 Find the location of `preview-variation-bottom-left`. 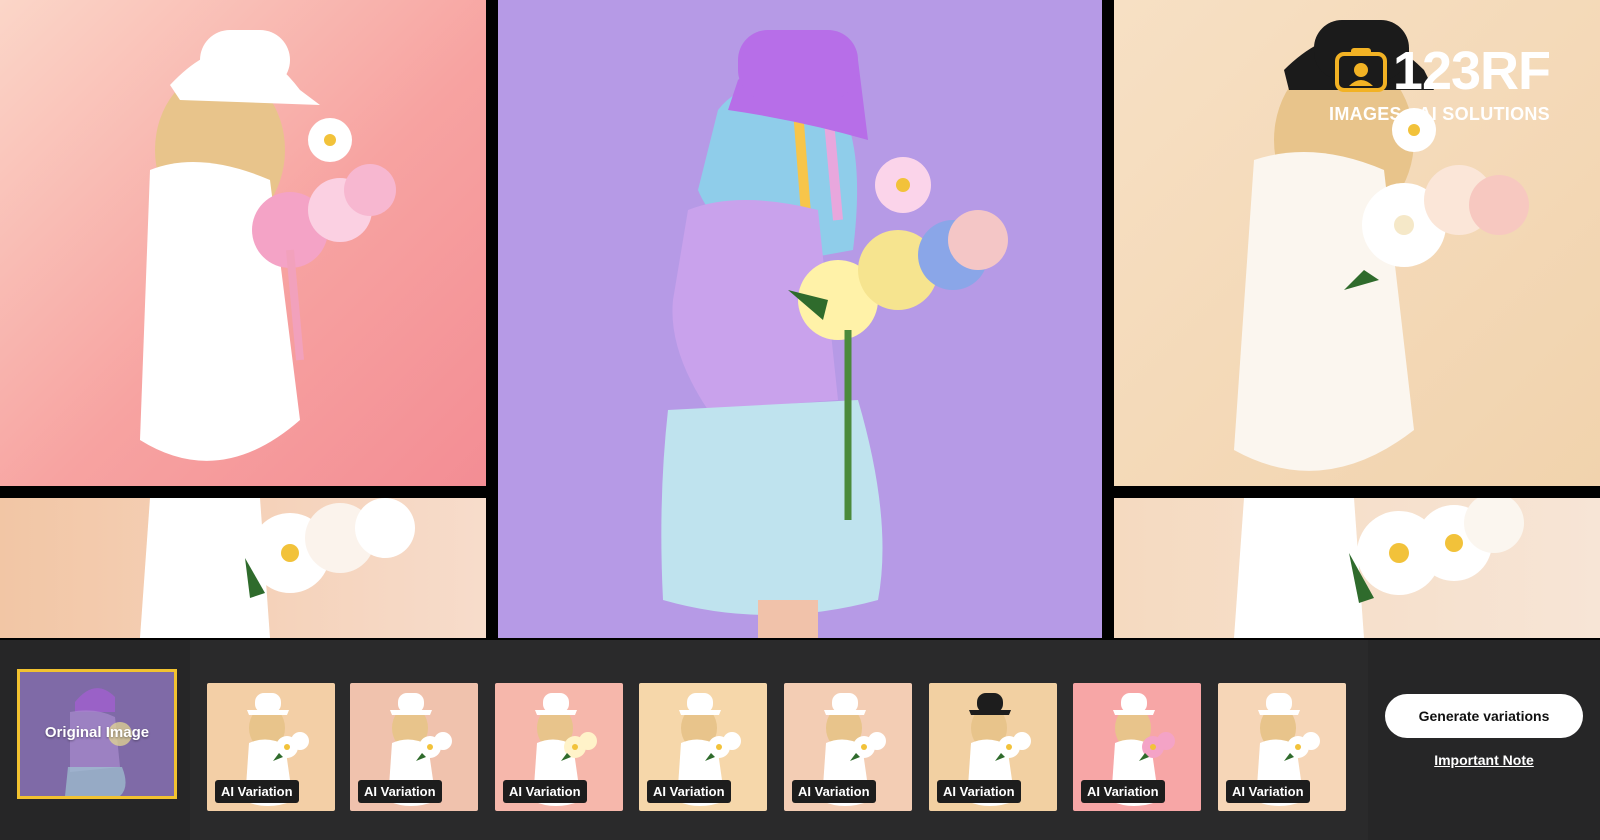

preview-variation-bottom-left is located at coordinates (243, 568).